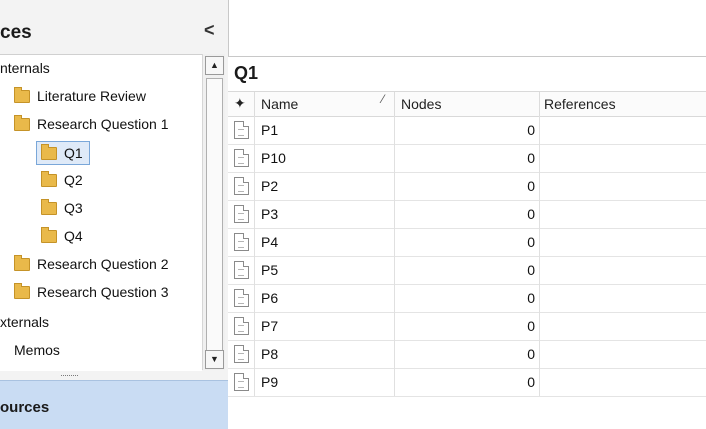  I want to click on cell-name: P10, so click(273, 158).